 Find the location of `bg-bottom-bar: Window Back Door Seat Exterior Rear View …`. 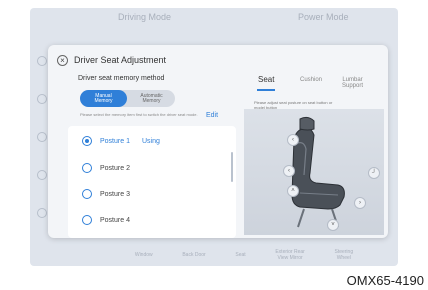

bg-bottom-bar: Window Back Door Seat Exterior Rear View … is located at coordinates (214, 255).